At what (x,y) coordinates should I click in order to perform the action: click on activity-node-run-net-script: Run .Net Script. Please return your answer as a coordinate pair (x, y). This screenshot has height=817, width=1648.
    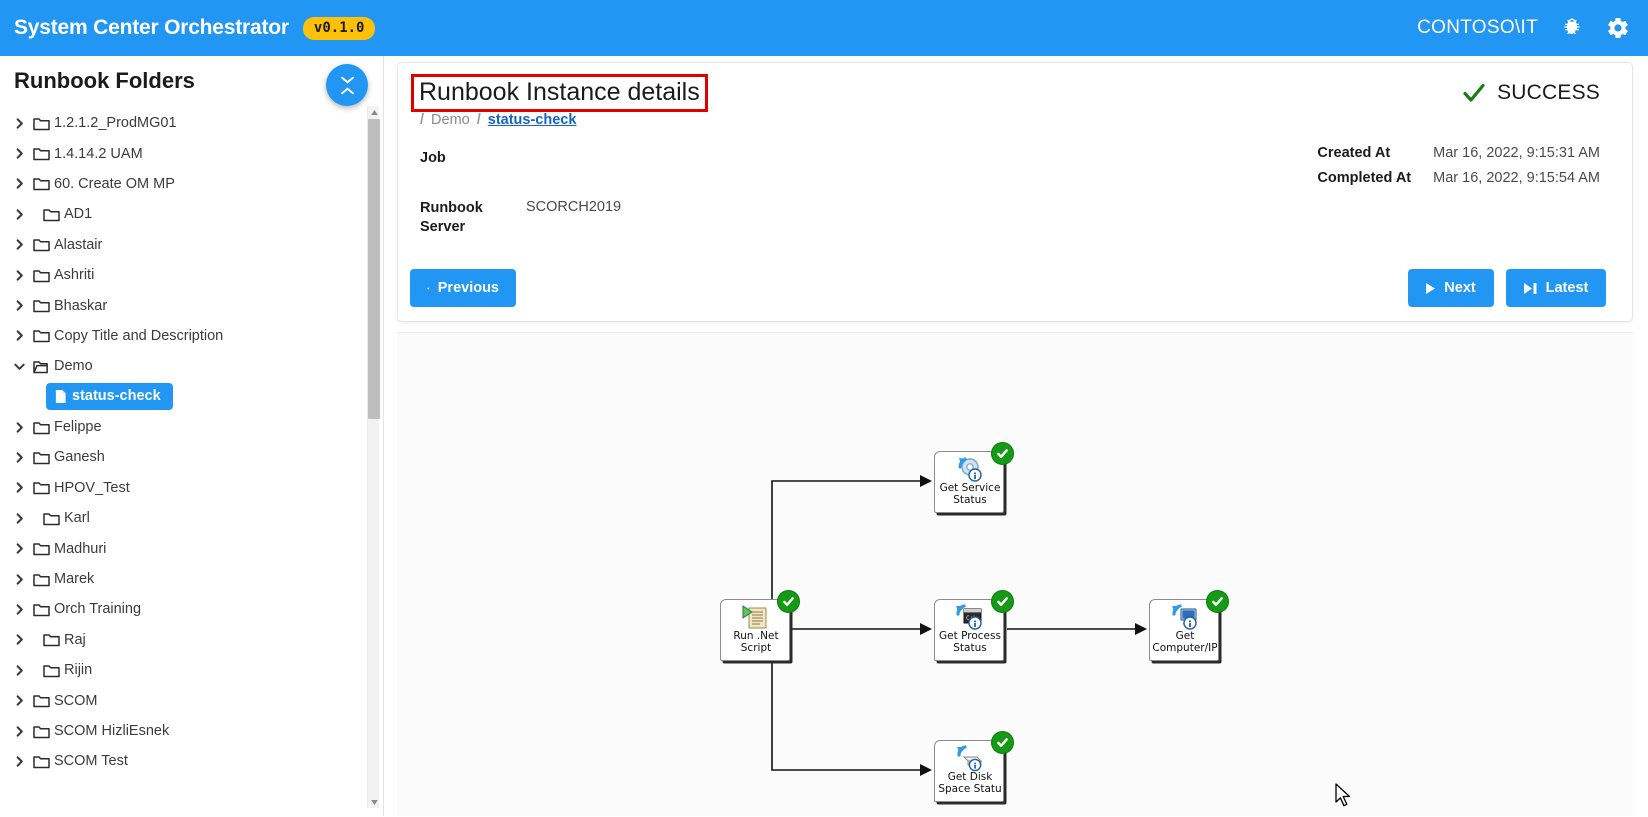
    Looking at the image, I should click on (760, 625).